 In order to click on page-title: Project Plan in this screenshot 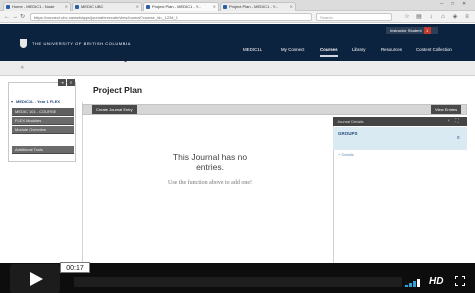, I will do `click(118, 90)`.